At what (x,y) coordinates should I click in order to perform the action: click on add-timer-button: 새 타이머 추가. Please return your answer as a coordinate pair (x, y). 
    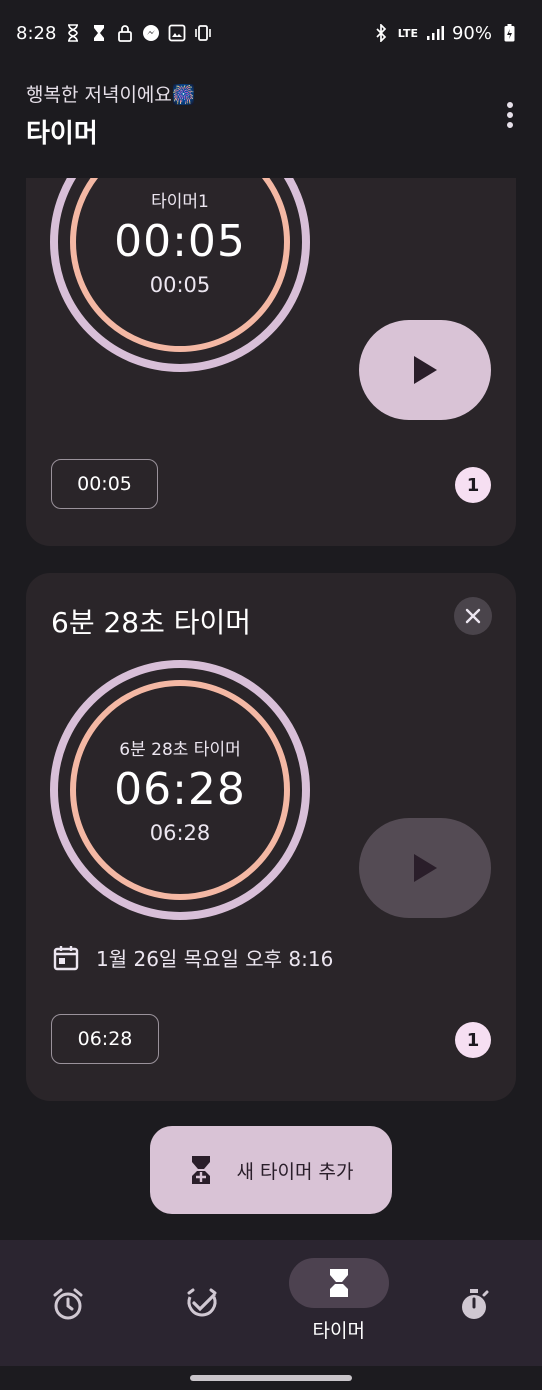
    Looking at the image, I should click on (271, 1170).